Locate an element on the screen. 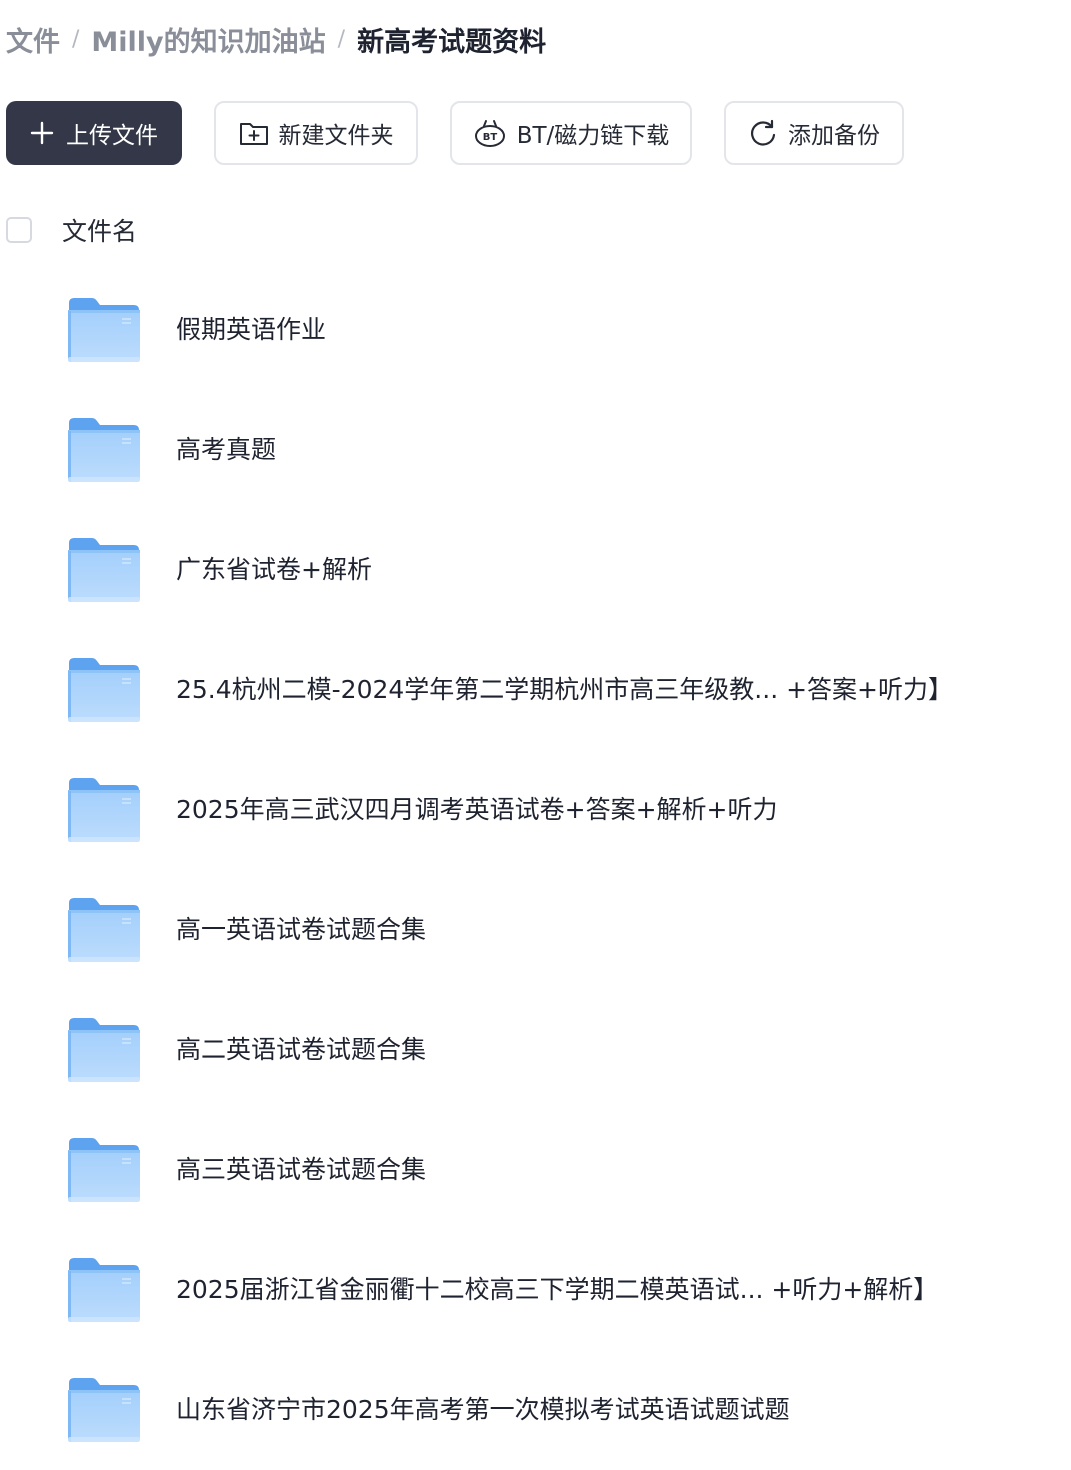 This screenshot has width=1071, height=1470. upload-file-label: 上传文件 is located at coordinates (112, 136).